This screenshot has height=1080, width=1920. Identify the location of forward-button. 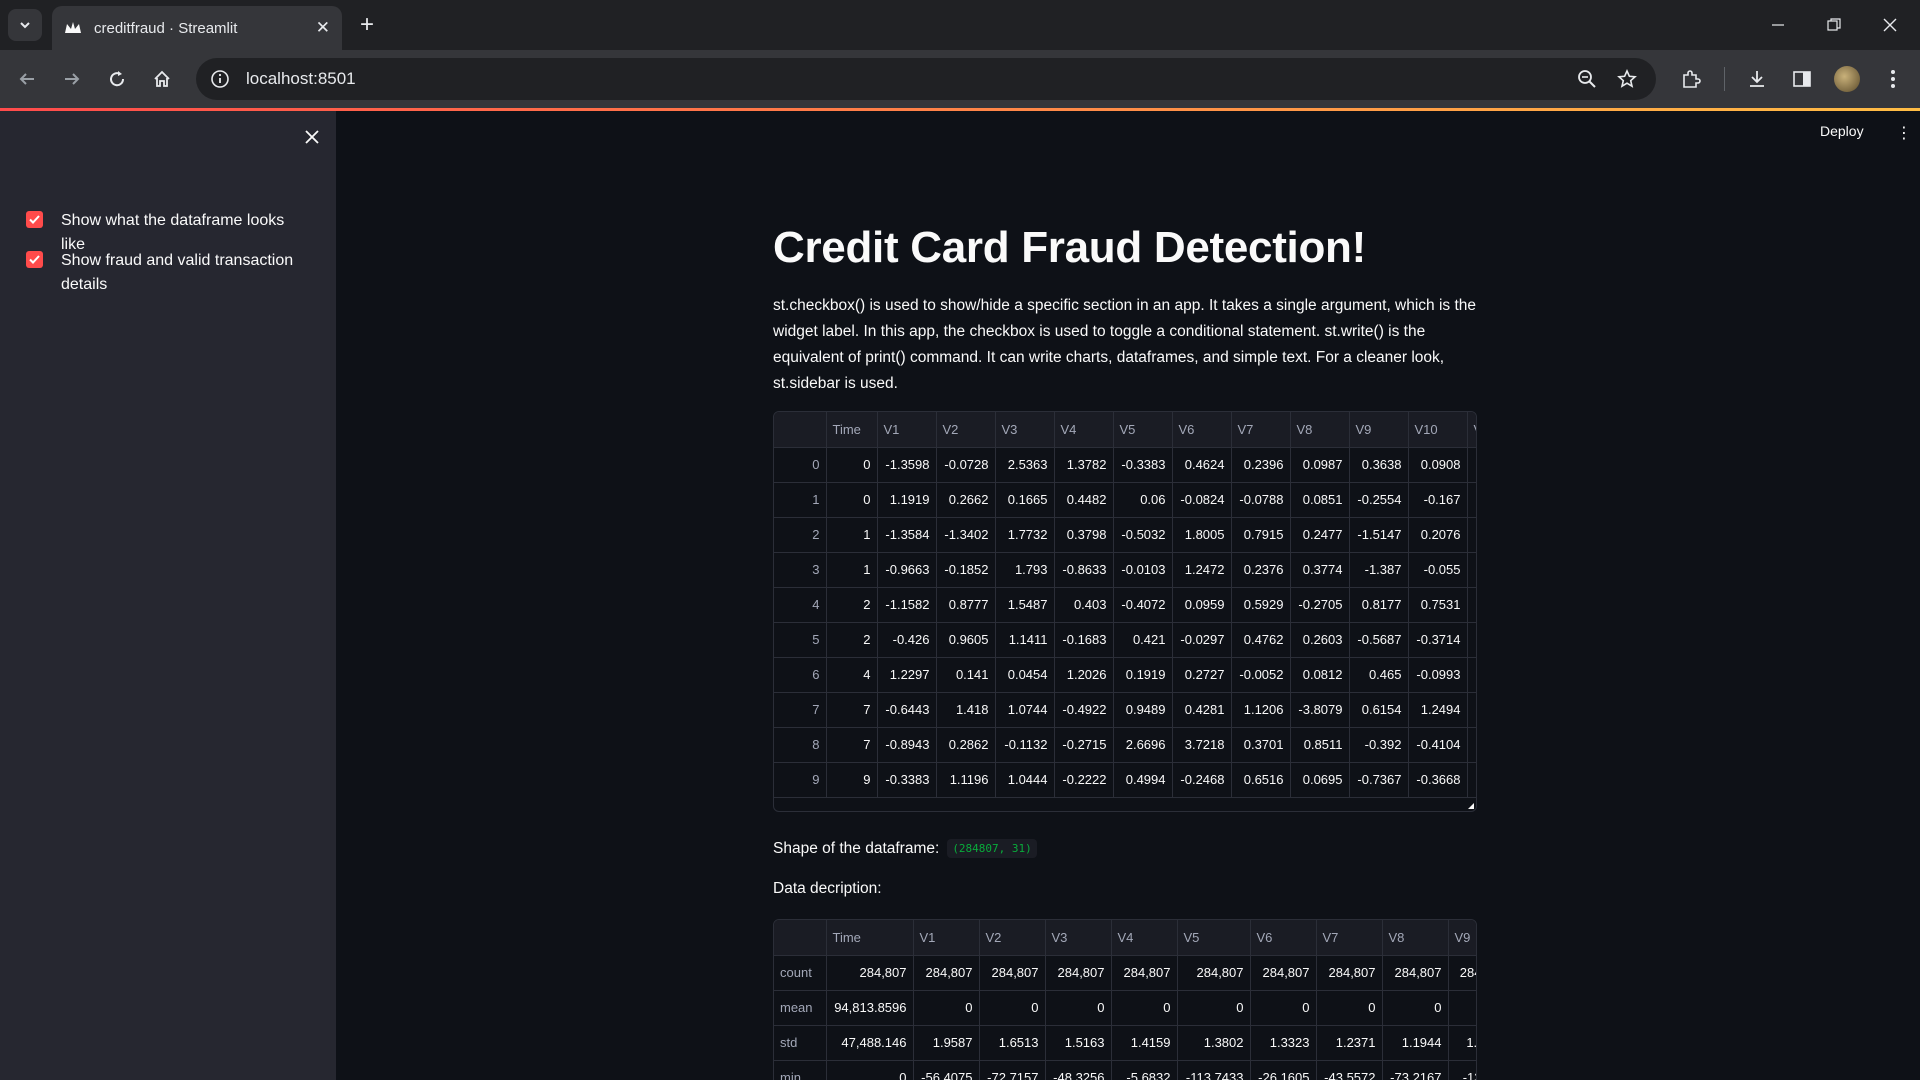
(72, 79).